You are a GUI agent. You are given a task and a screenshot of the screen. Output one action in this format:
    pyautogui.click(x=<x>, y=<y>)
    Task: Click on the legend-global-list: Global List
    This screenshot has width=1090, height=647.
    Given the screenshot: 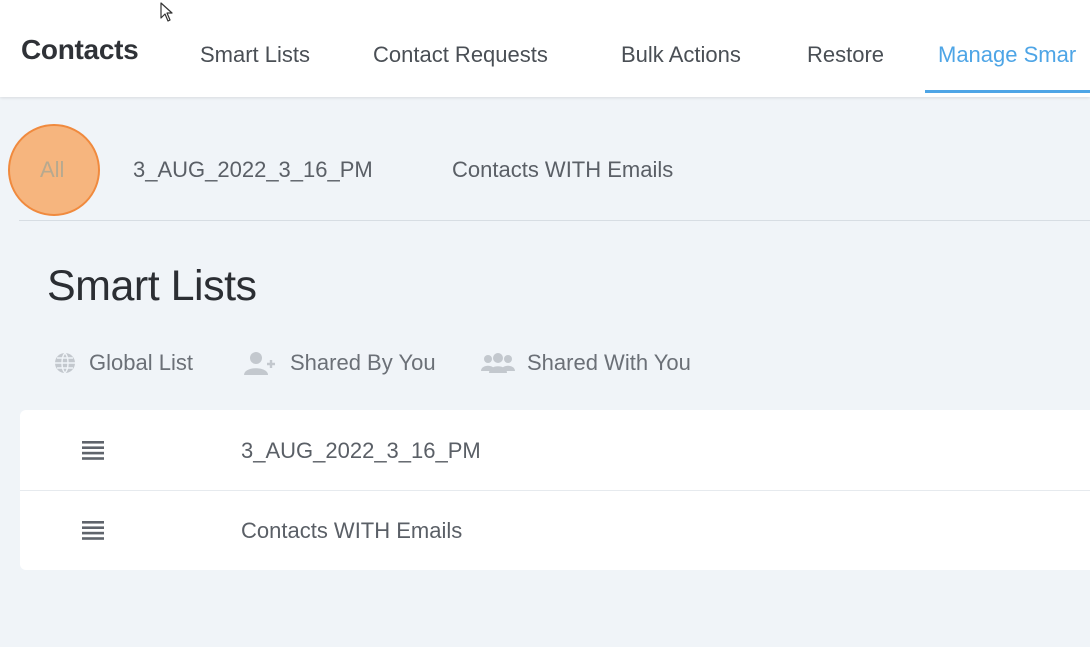 What is the action you would take?
    pyautogui.click(x=123, y=363)
    